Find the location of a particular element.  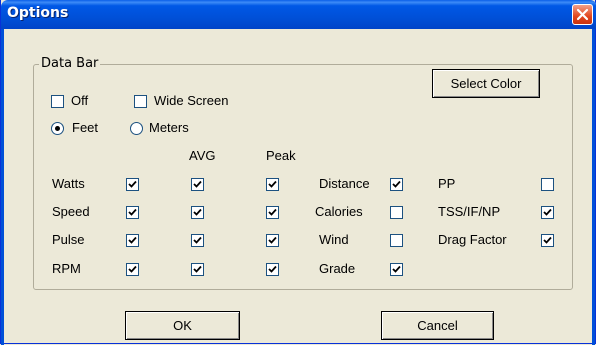

calories-label: Calories is located at coordinates (339, 211).